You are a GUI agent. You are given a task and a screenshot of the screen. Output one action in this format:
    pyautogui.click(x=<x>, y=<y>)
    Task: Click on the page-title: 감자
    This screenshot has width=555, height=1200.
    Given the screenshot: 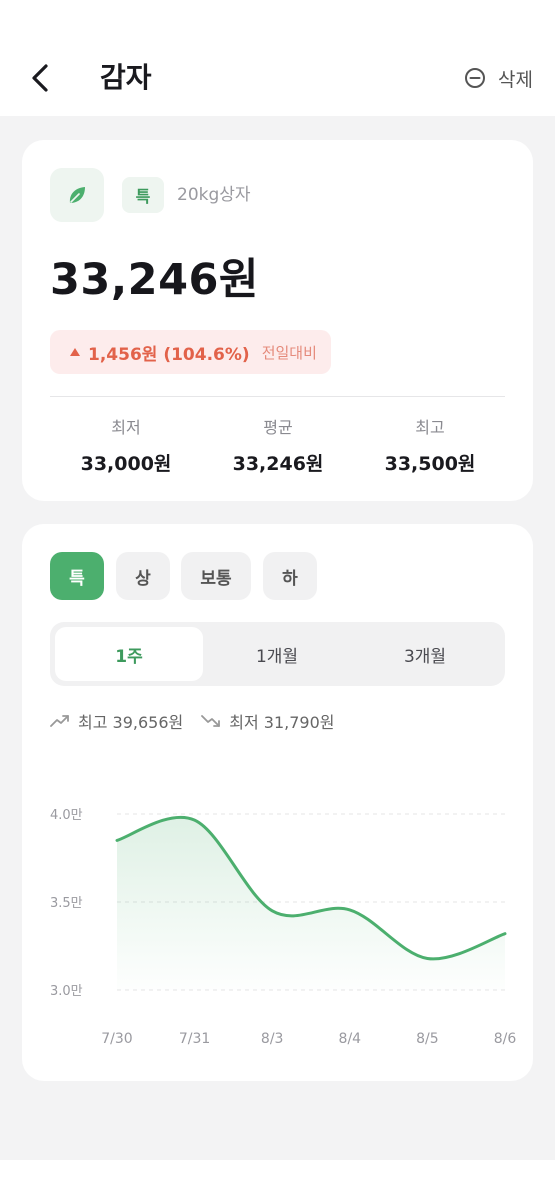 What is the action you would take?
    pyautogui.click(x=126, y=77)
    